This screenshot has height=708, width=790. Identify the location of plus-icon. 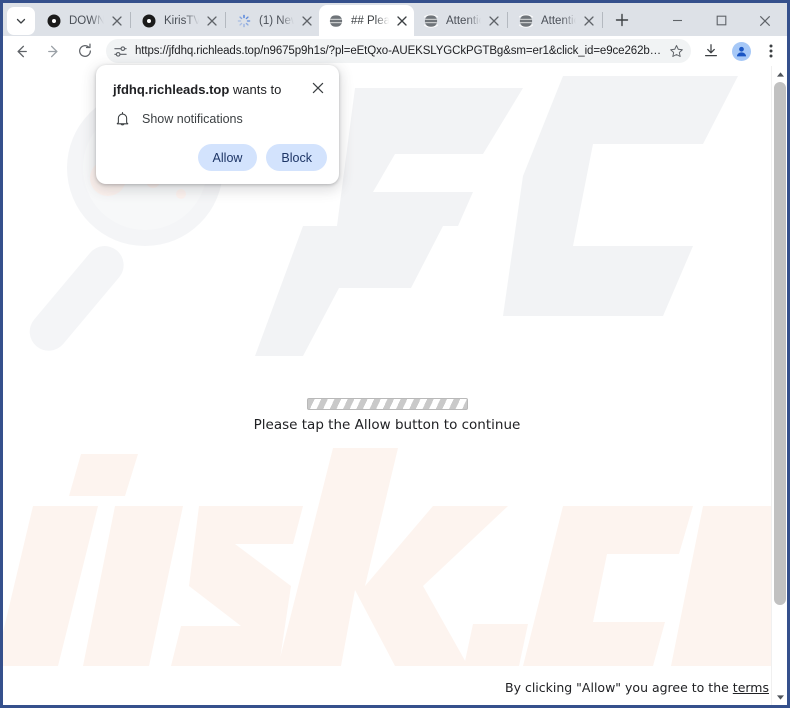
(622, 20).